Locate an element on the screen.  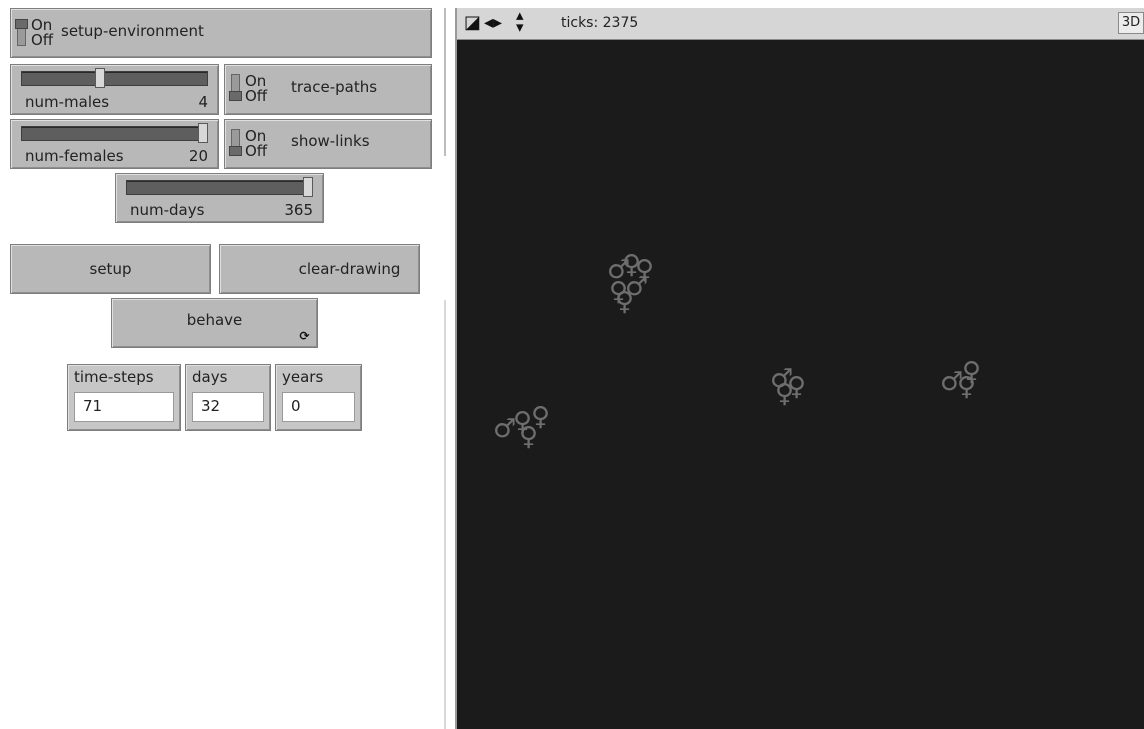
monitor-label: years is located at coordinates (303, 377).